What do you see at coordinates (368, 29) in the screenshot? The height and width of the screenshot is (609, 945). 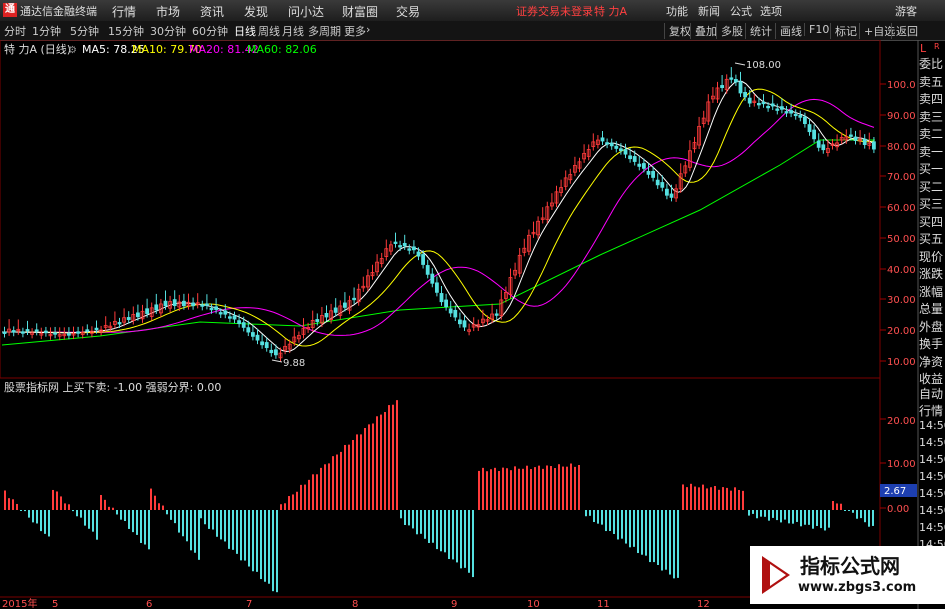 I see `chevron-right-icon: ›` at bounding box center [368, 29].